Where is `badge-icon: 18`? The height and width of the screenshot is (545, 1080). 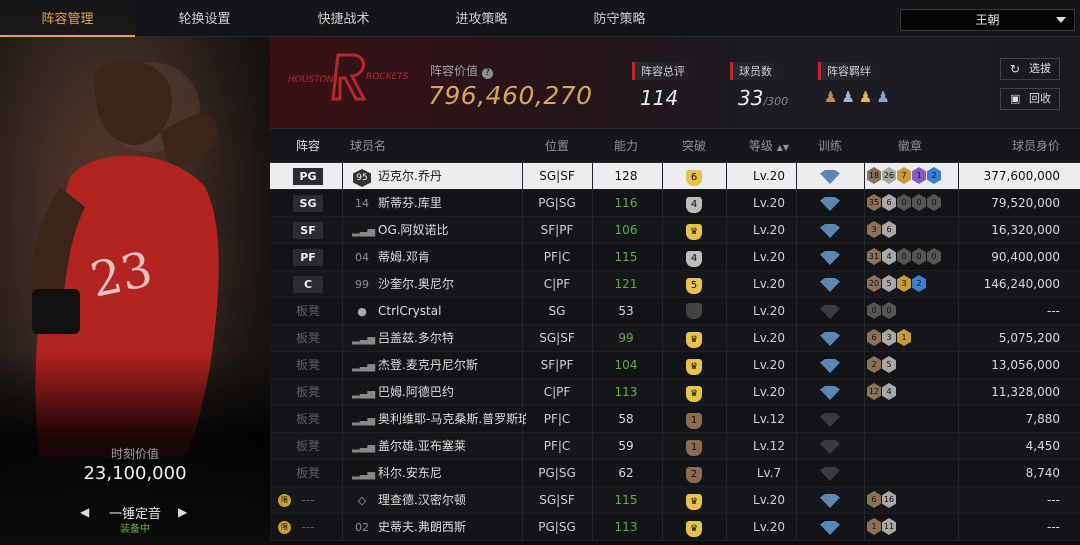 badge-icon: 18 is located at coordinates (874, 175).